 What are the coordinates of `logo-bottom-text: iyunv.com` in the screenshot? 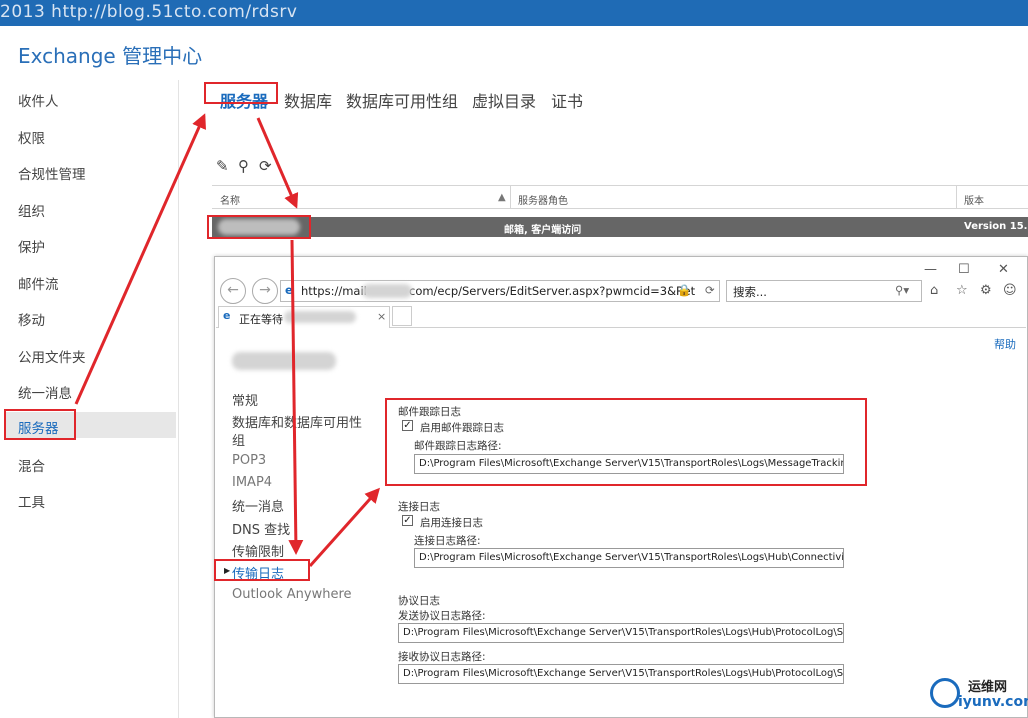 It's located at (993, 702).